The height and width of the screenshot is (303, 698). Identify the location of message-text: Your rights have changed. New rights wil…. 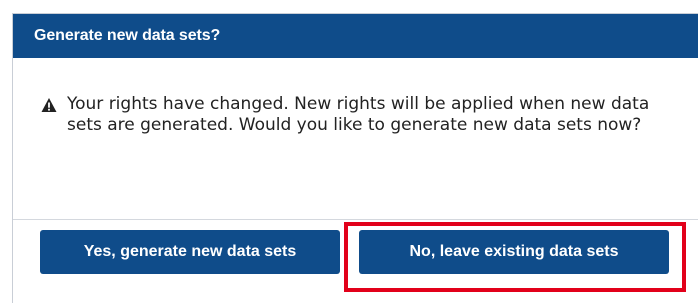
(358, 114).